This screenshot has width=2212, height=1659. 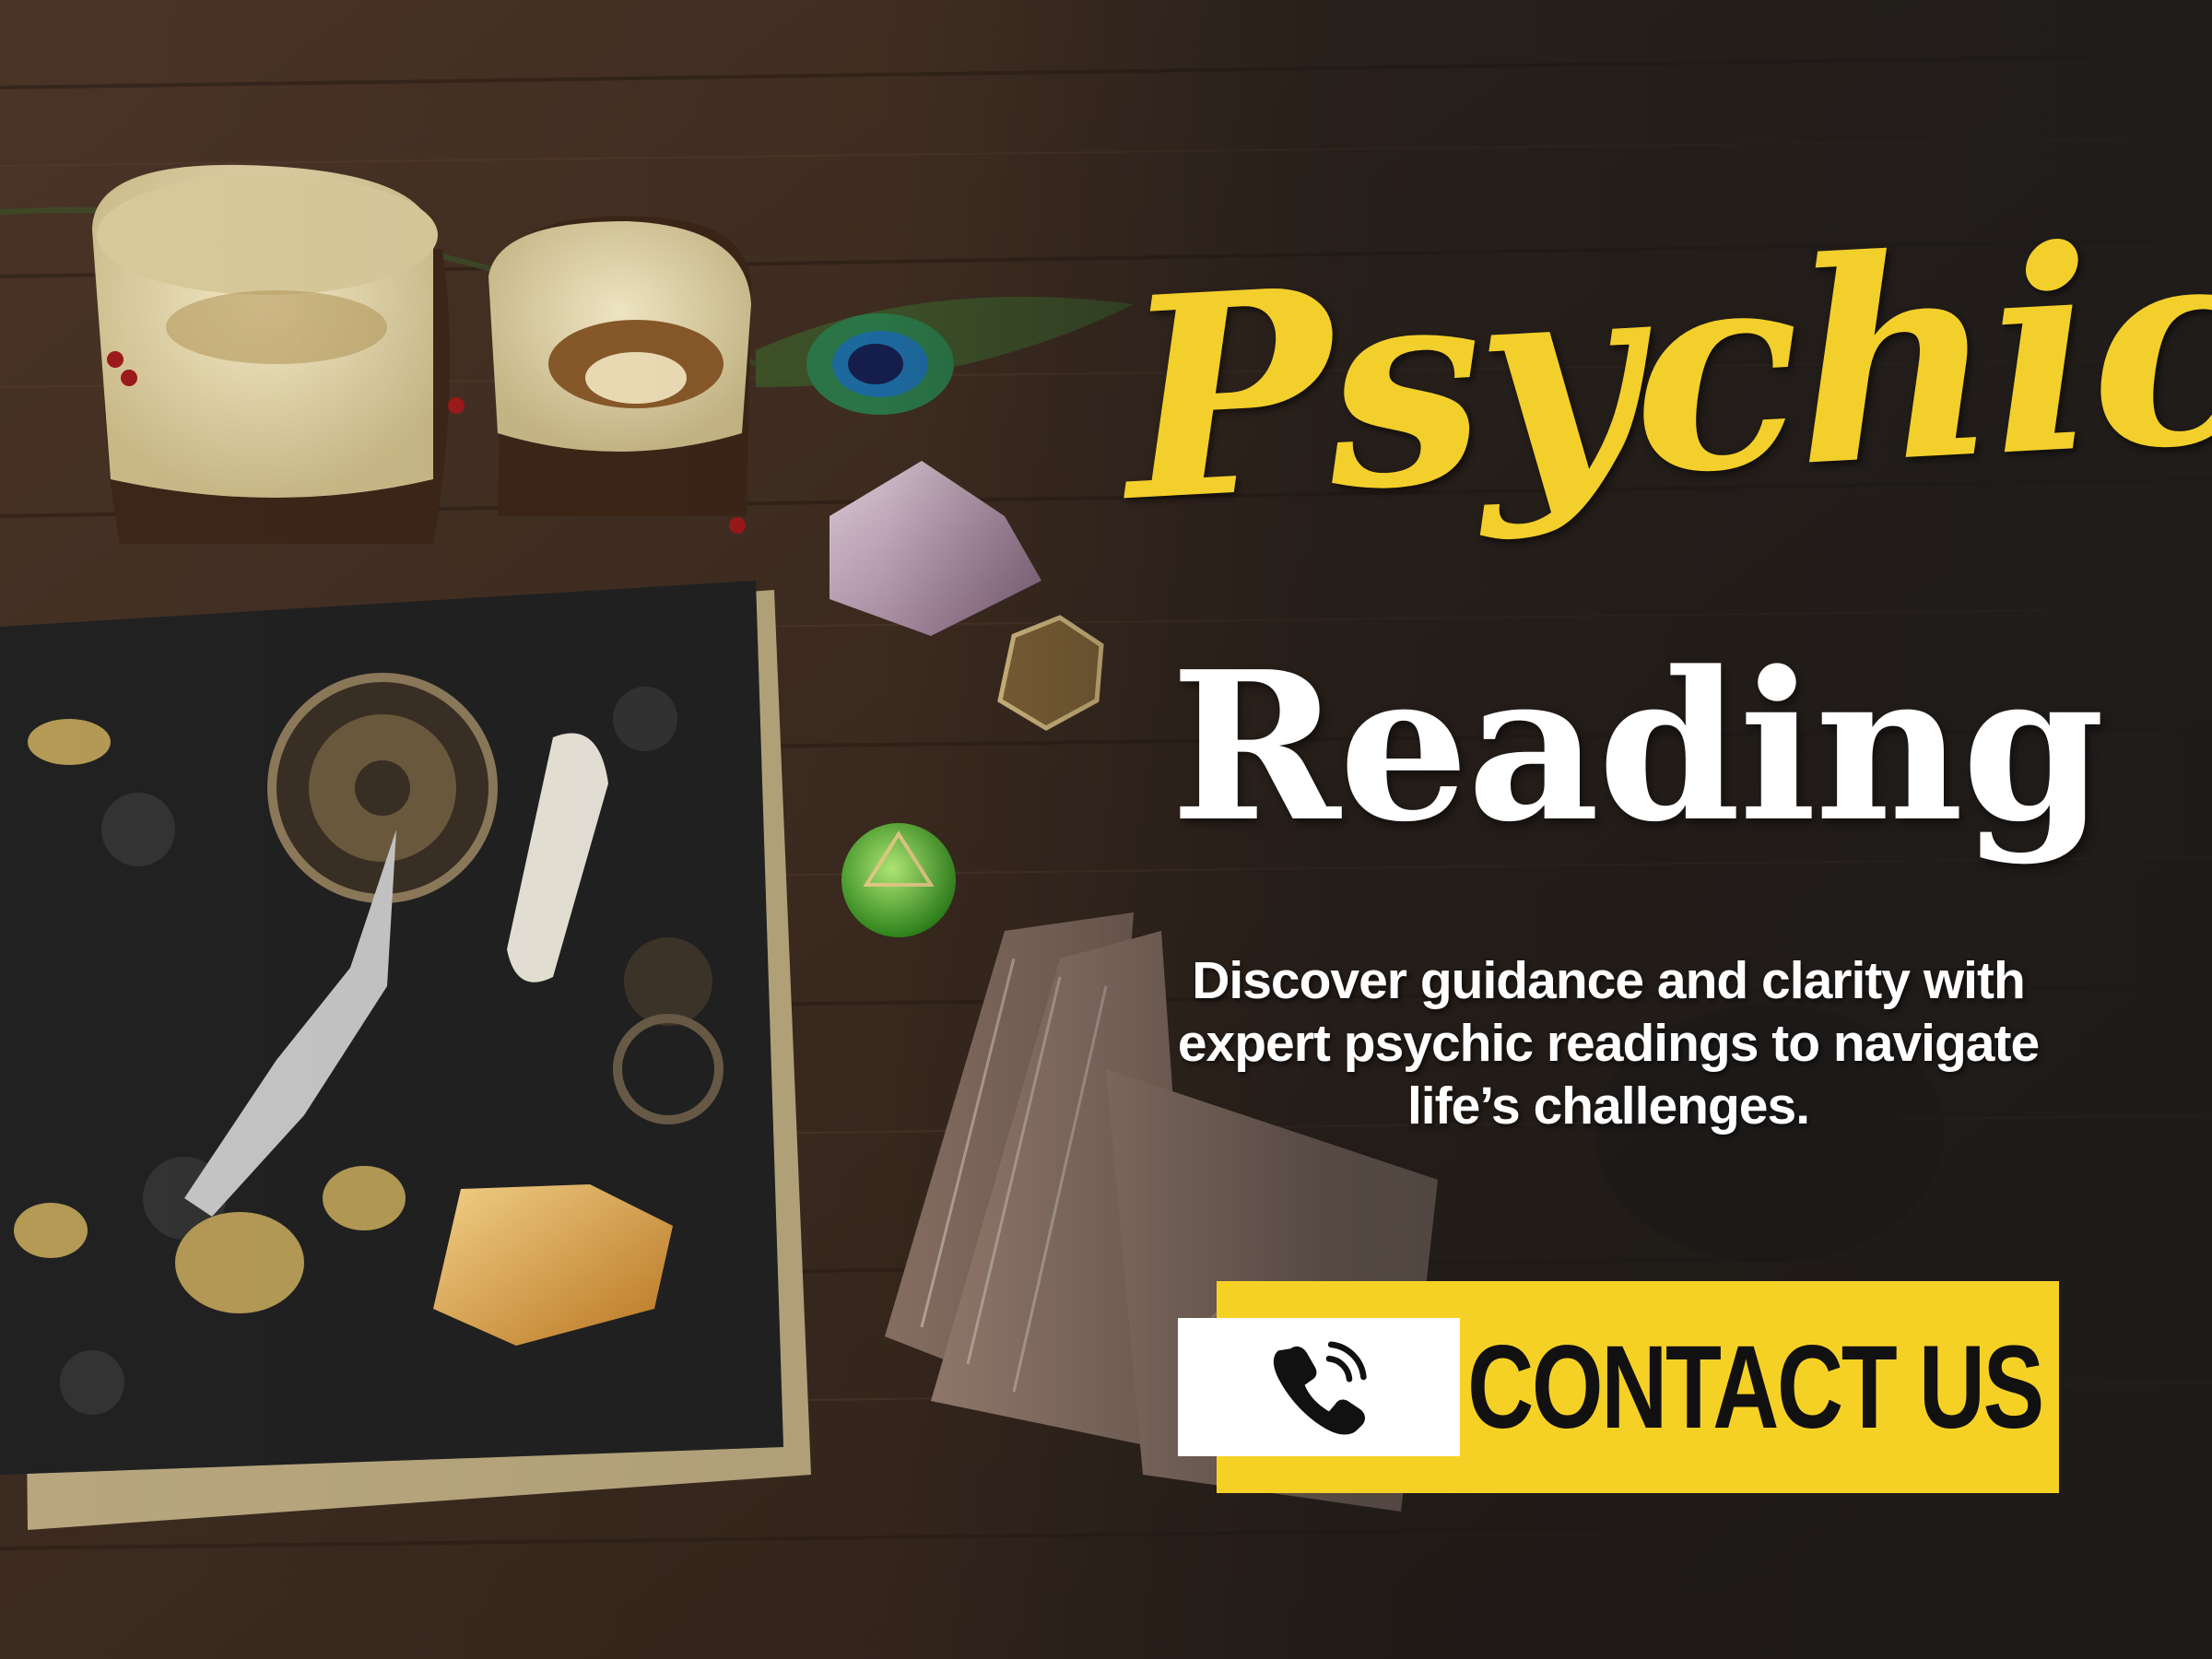 What do you see at coordinates (1755, 1387) in the screenshot?
I see `cta-label: CONTACT US` at bounding box center [1755, 1387].